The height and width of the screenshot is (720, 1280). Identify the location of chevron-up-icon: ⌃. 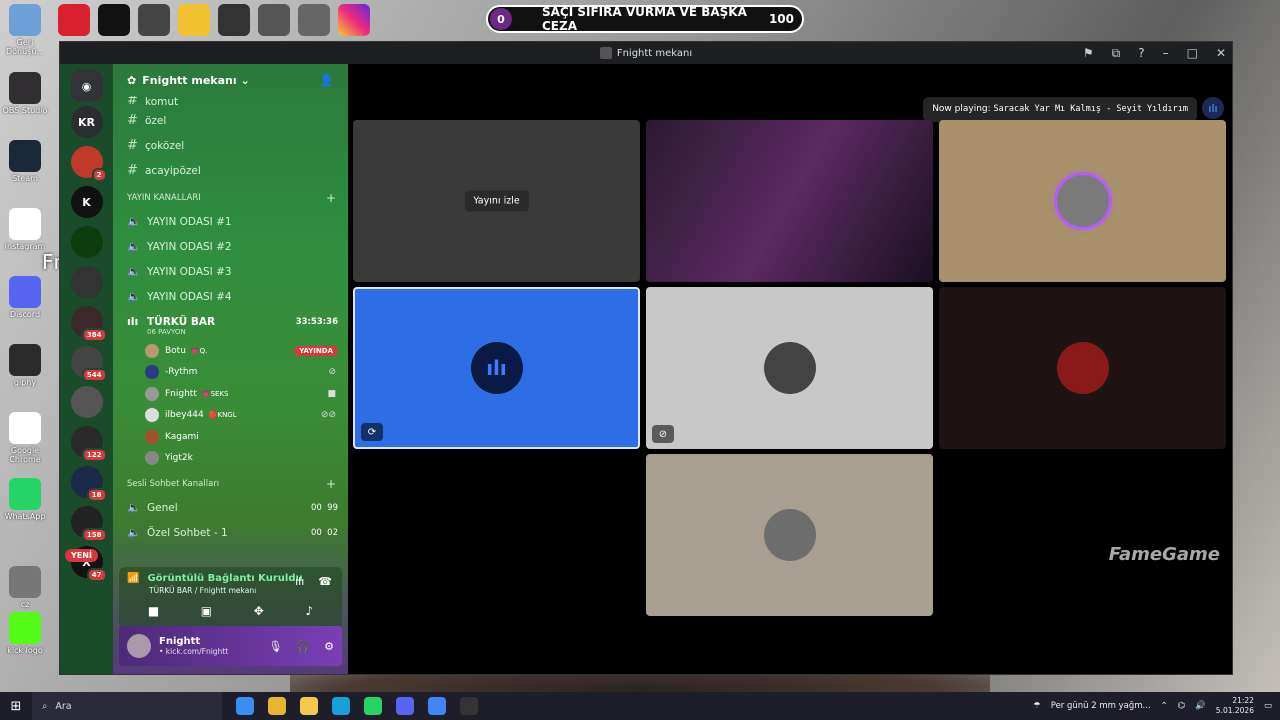
(1164, 706).